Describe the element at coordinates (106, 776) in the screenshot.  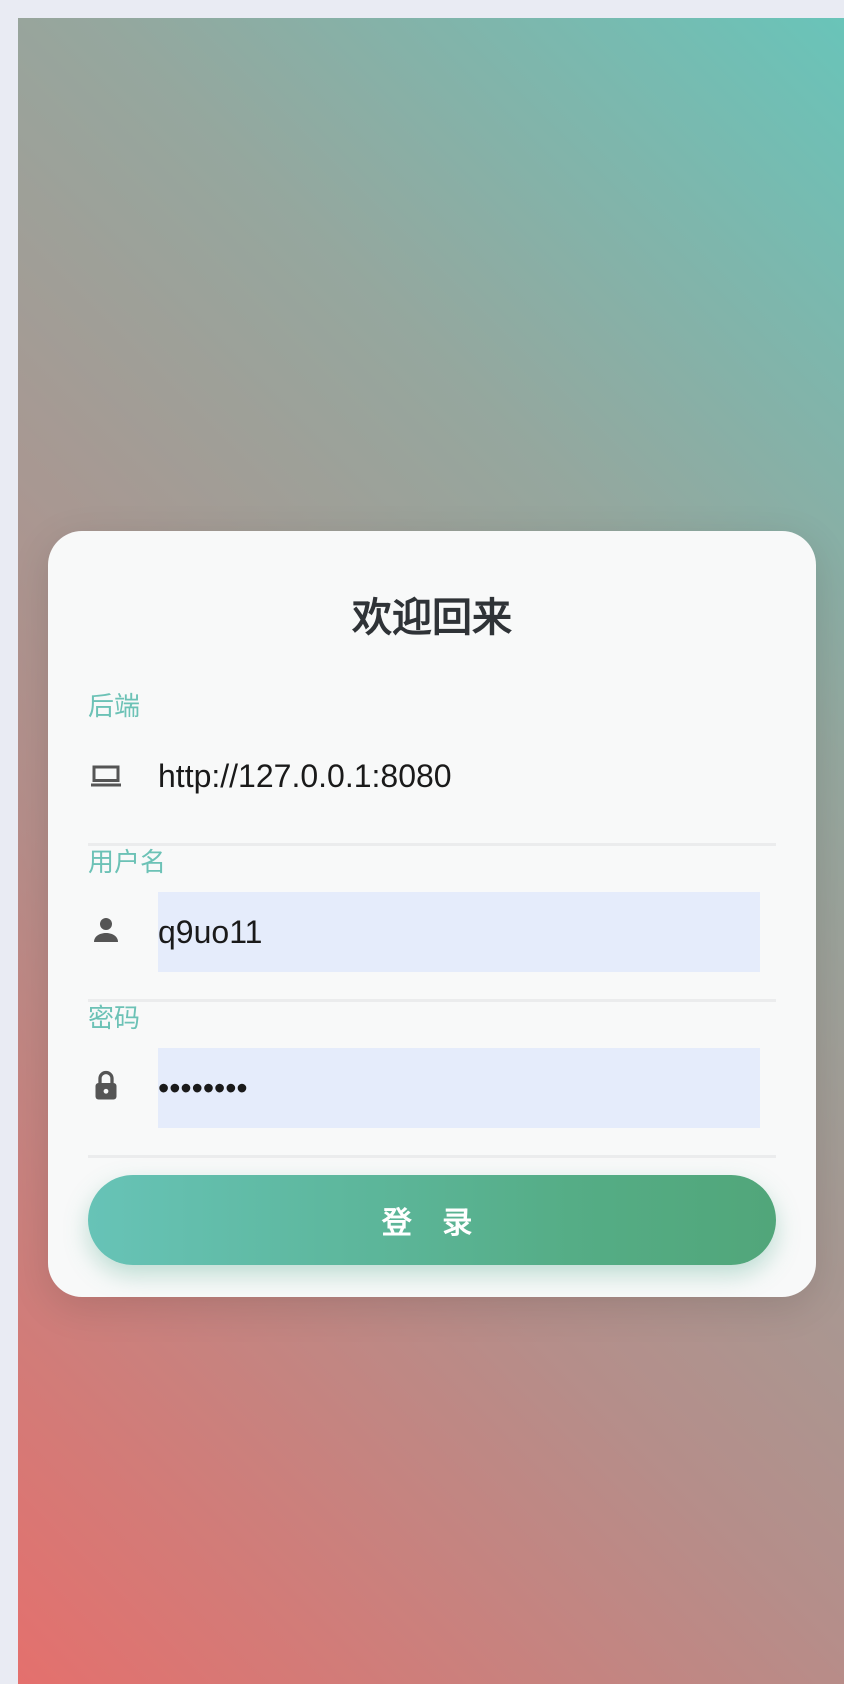
I see `laptop-icon` at that location.